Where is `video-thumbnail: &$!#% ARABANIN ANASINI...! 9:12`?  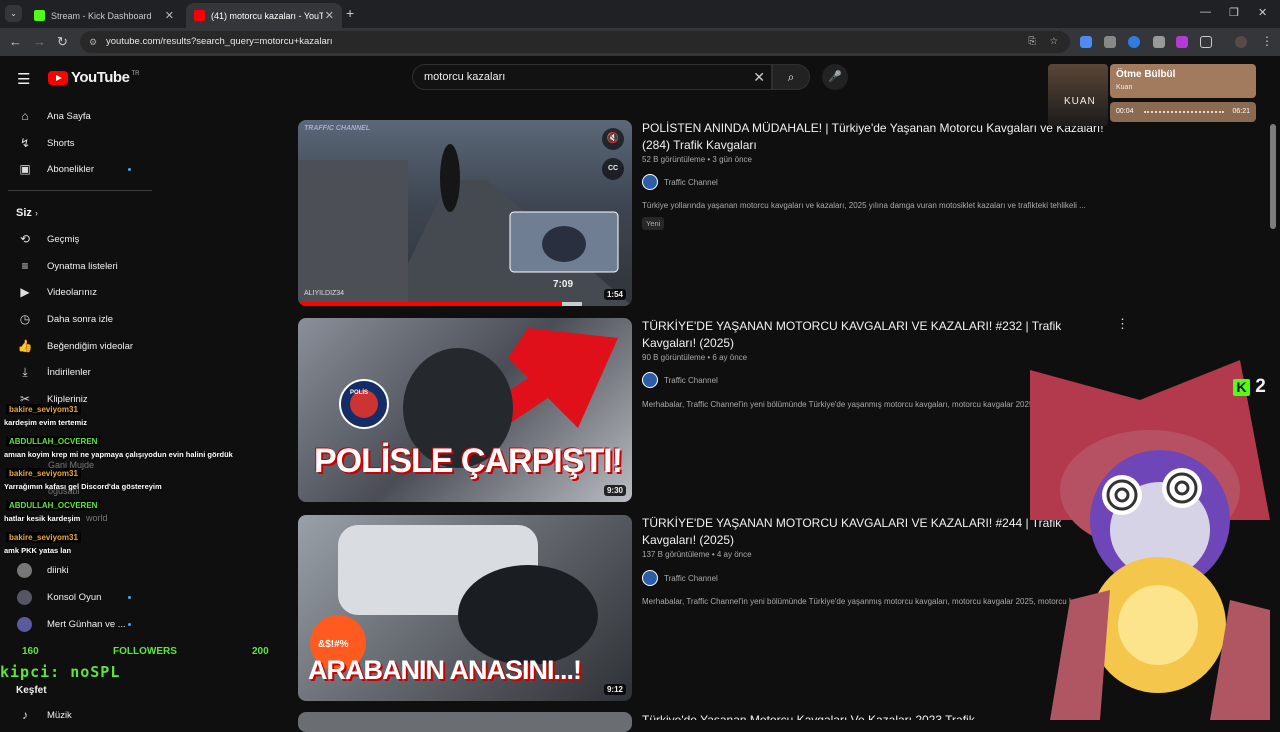
video-thumbnail: &$!#% ARABANIN ANASINI...! 9:12 is located at coordinates (465, 608).